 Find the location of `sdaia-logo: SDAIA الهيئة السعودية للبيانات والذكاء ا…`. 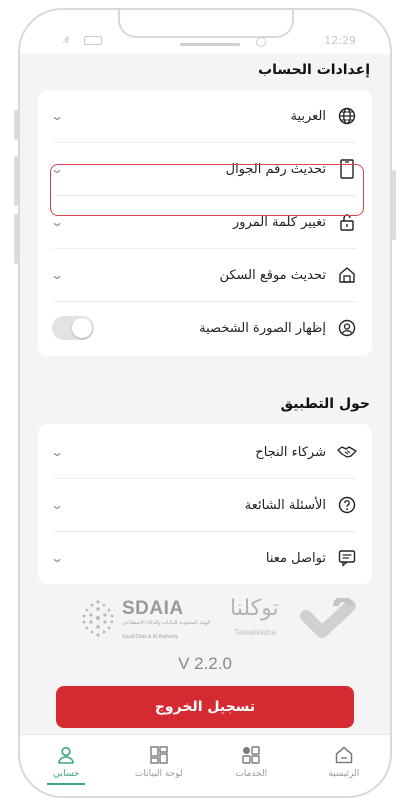

sdaia-logo: SDAIA الهيئة السعودية للبيانات والذكاء ا… is located at coordinates (150, 620).